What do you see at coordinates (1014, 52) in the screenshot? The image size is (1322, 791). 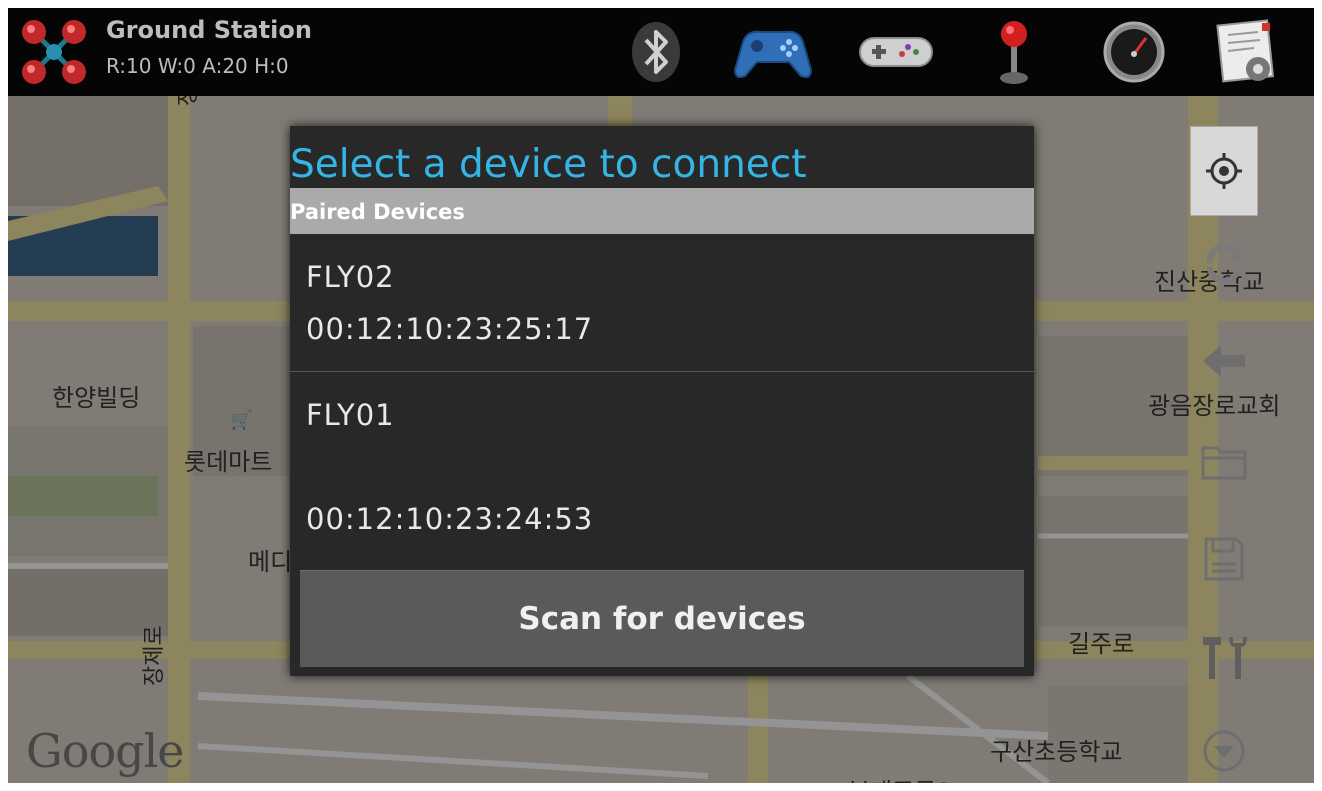 I see `joystick-icon` at bounding box center [1014, 52].